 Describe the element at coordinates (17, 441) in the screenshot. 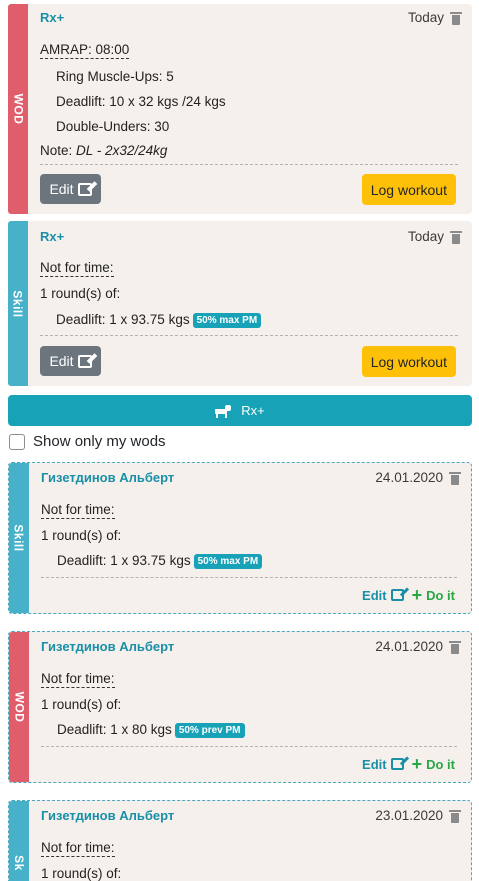

I see `show-only-my-wods-checkbox` at that location.